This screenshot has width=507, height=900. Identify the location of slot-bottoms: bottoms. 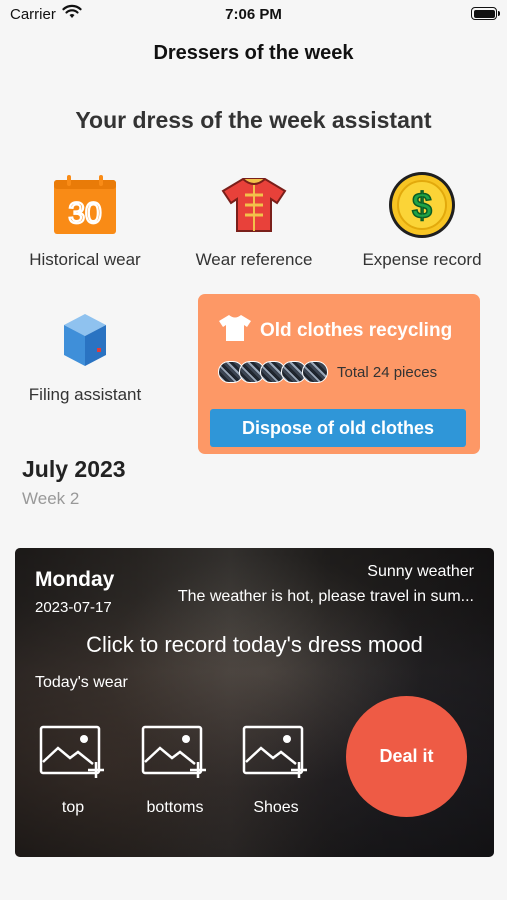
(175, 770).